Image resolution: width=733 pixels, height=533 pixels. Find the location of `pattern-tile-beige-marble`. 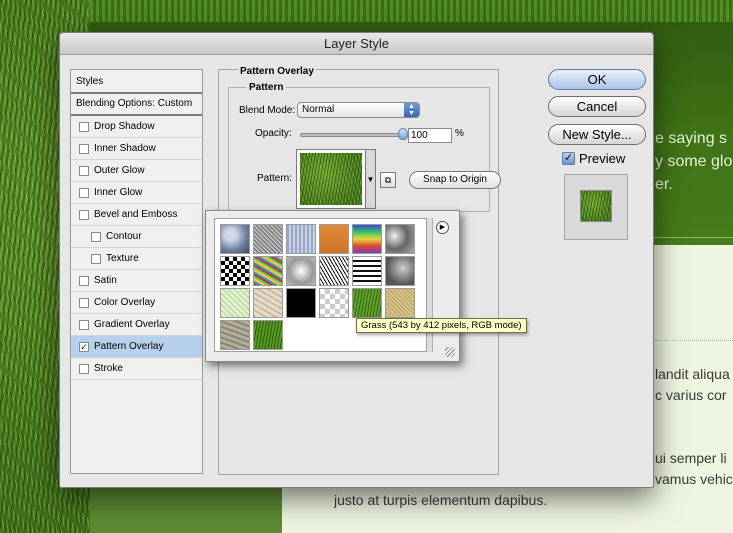

pattern-tile-beige-marble is located at coordinates (268, 303).